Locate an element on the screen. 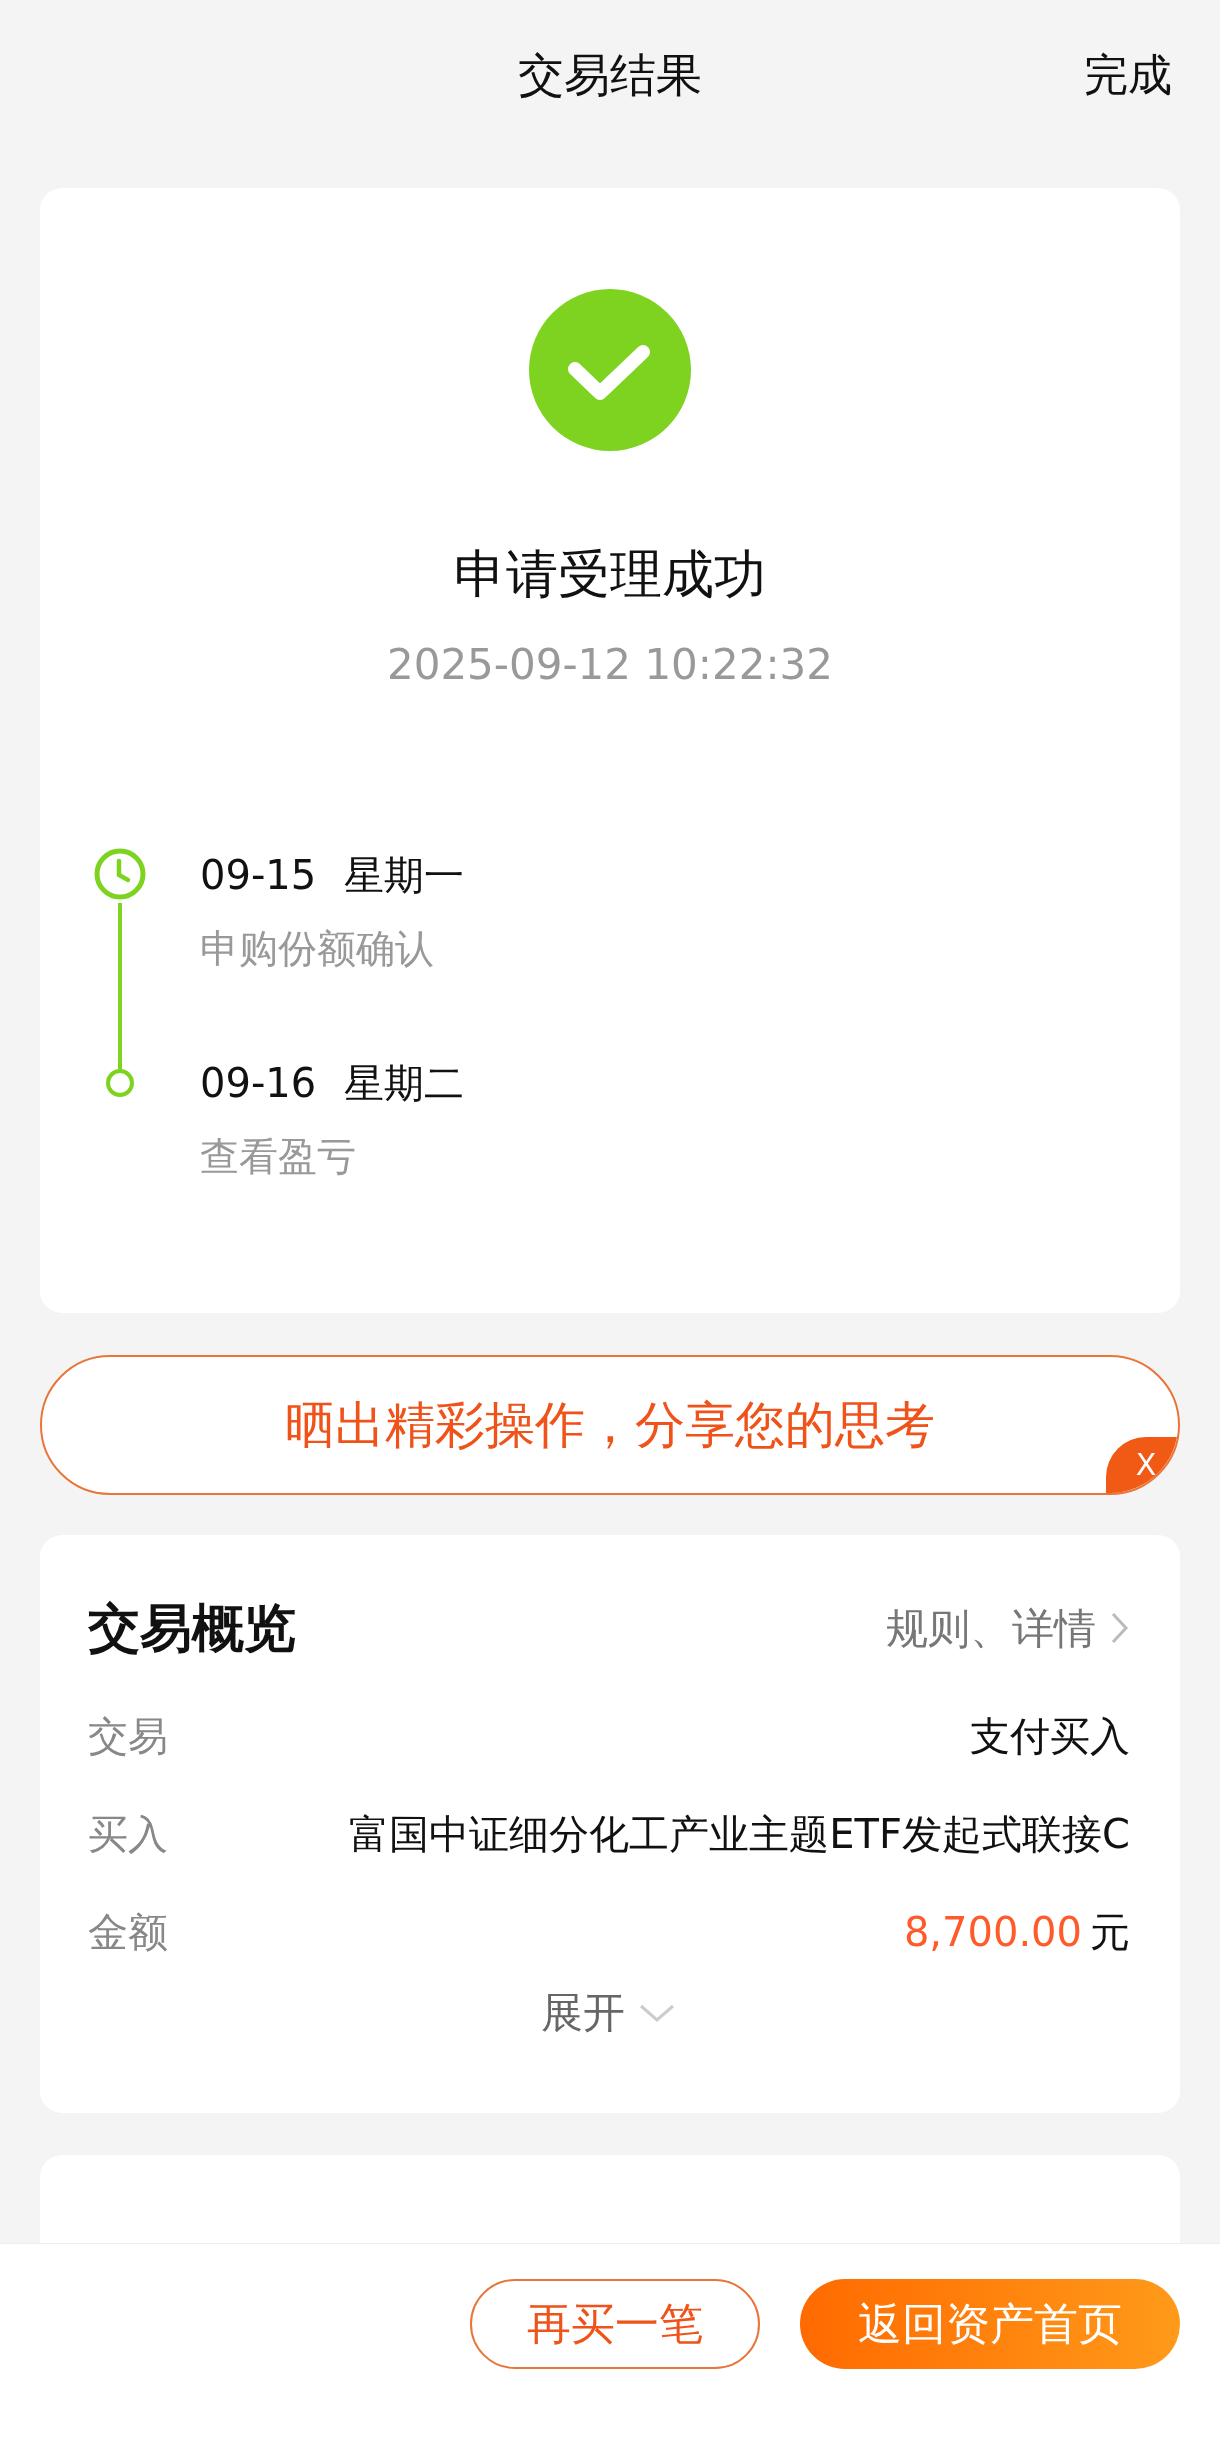 This screenshot has height=2461, width=1220. amount-value: 8,700.00 is located at coordinates (992, 1932).